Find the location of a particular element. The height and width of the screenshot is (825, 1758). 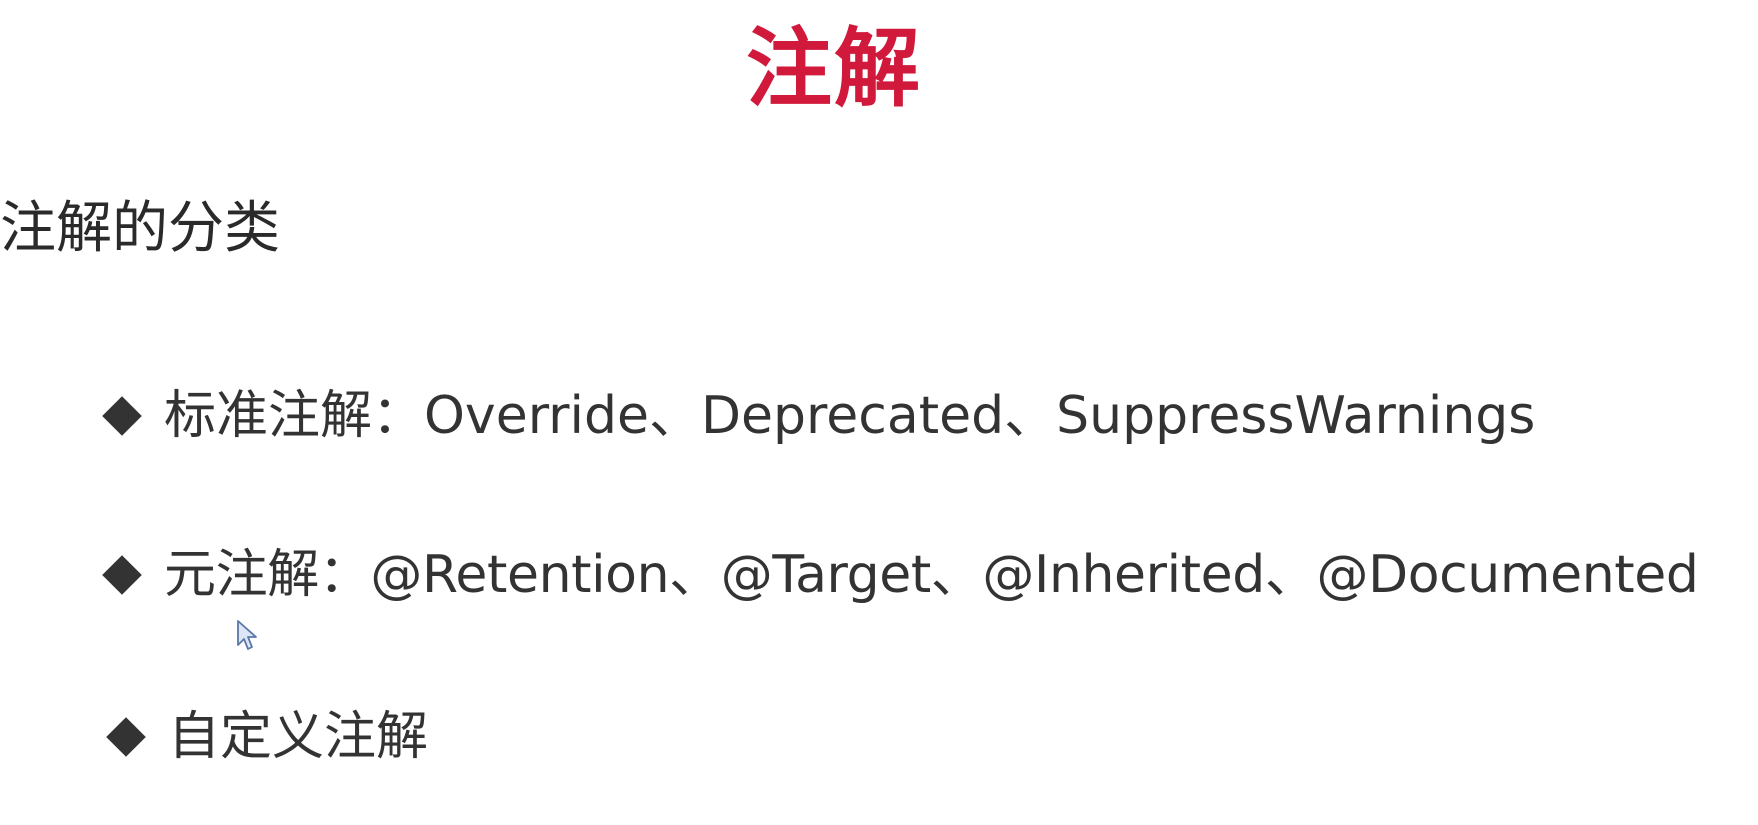

slide-title: 注解 is located at coordinates (834, 69).